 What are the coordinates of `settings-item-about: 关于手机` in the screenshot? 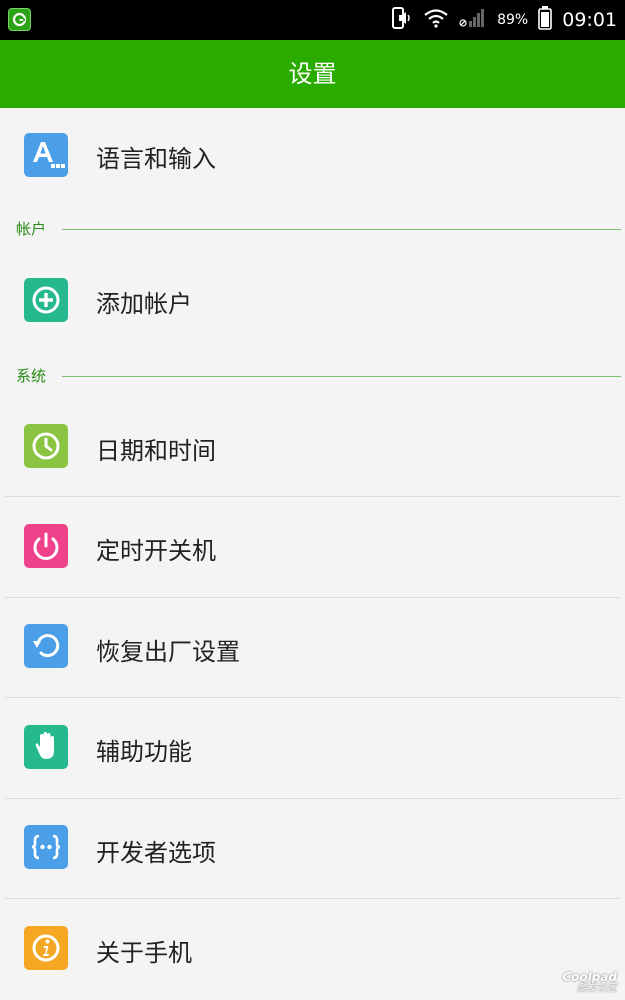 It's located at (312, 949).